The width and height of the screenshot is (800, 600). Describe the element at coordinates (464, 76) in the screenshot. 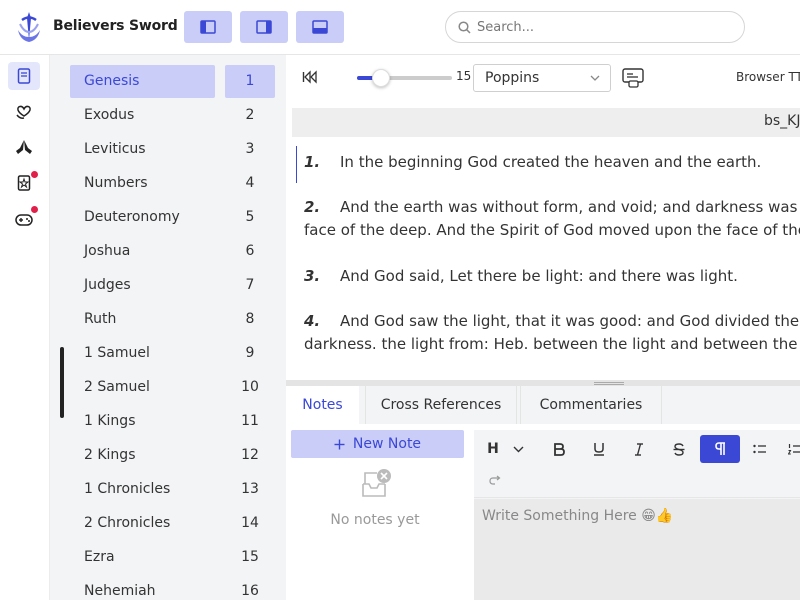

I see `font-size-value: 15` at that location.